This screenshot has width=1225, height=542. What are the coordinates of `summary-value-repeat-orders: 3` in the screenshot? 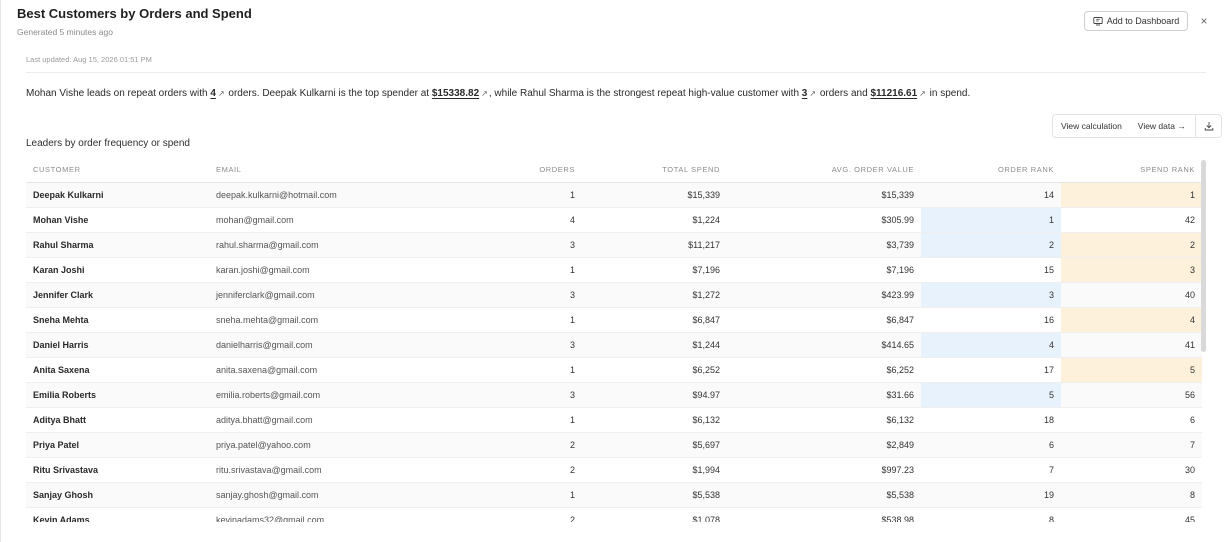 It's located at (805, 93).